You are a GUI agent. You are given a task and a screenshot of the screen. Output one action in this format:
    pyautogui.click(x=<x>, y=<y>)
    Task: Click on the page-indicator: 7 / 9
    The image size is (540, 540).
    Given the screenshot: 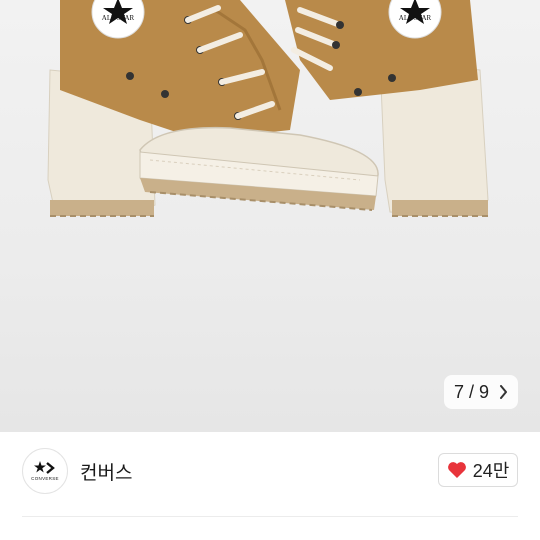 What is the action you would take?
    pyautogui.click(x=481, y=392)
    